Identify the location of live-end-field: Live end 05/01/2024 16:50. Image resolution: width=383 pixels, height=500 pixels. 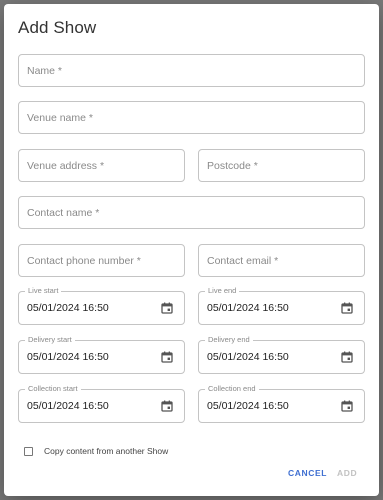
(281, 305).